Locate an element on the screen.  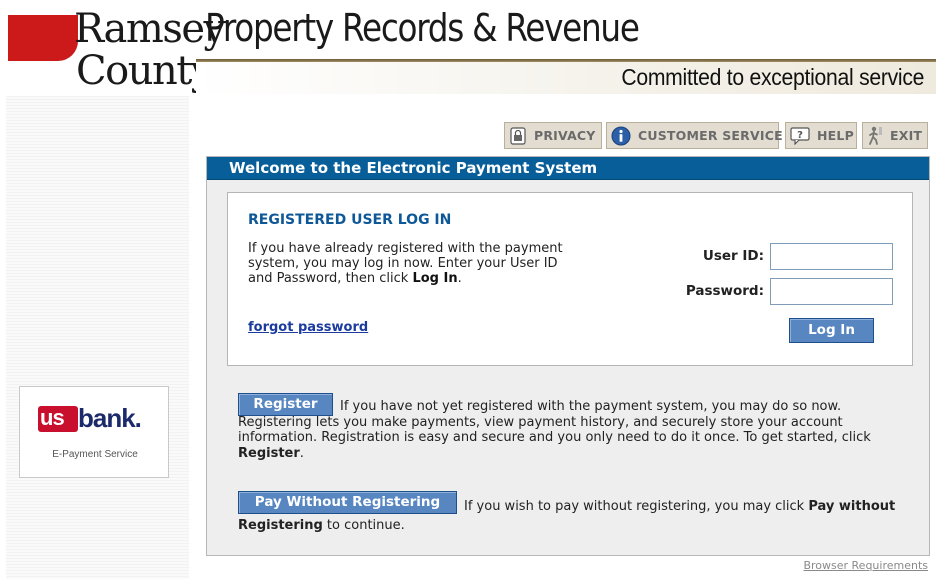
usbank-logo-bank: bank. is located at coordinates (110, 418).